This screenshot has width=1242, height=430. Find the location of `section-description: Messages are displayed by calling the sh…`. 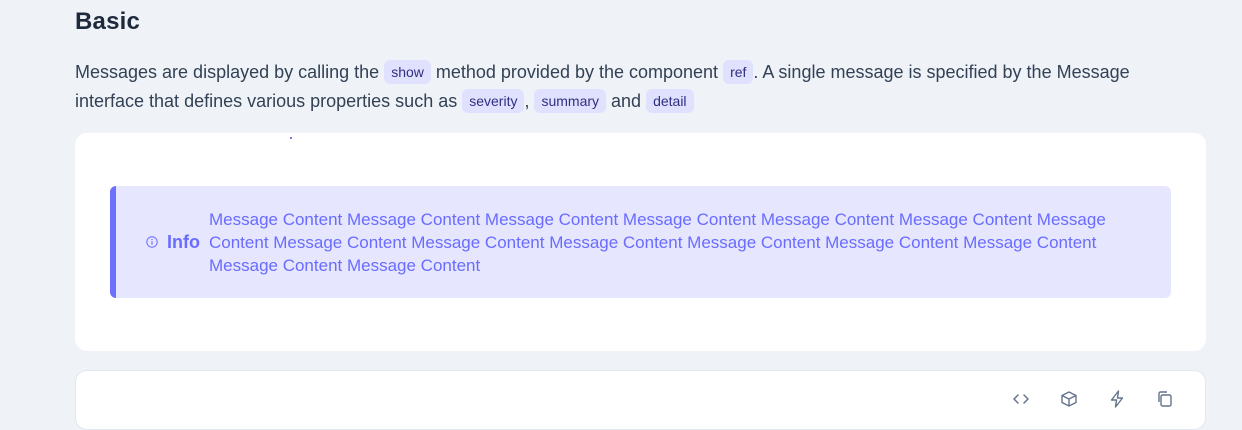

section-description: Messages are displayed by calling the sh… is located at coordinates (630, 87).